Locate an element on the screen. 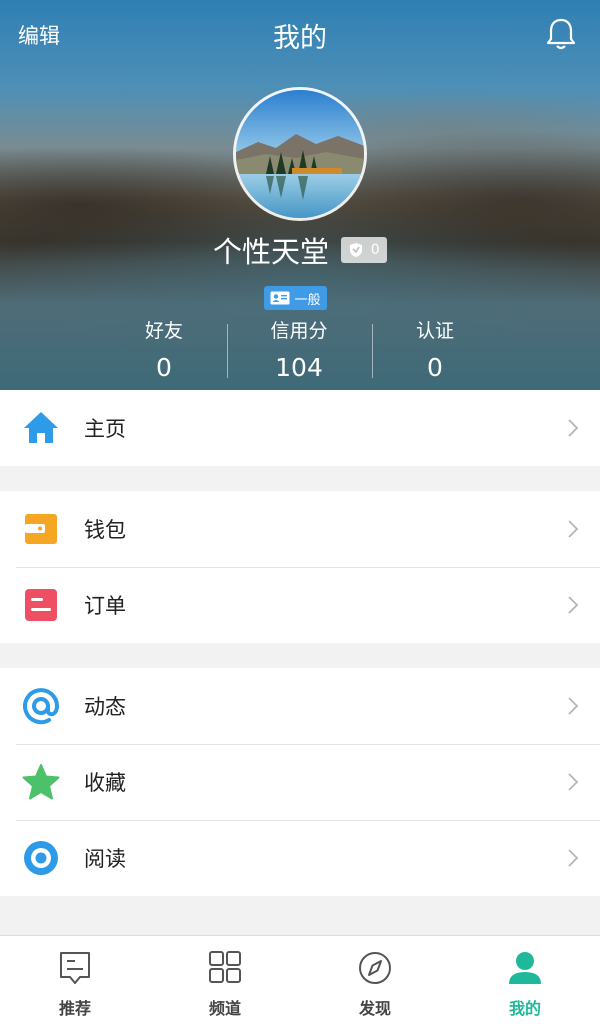 The height and width of the screenshot is (1024, 600). menu-item-favorites: 收藏 is located at coordinates (300, 782).